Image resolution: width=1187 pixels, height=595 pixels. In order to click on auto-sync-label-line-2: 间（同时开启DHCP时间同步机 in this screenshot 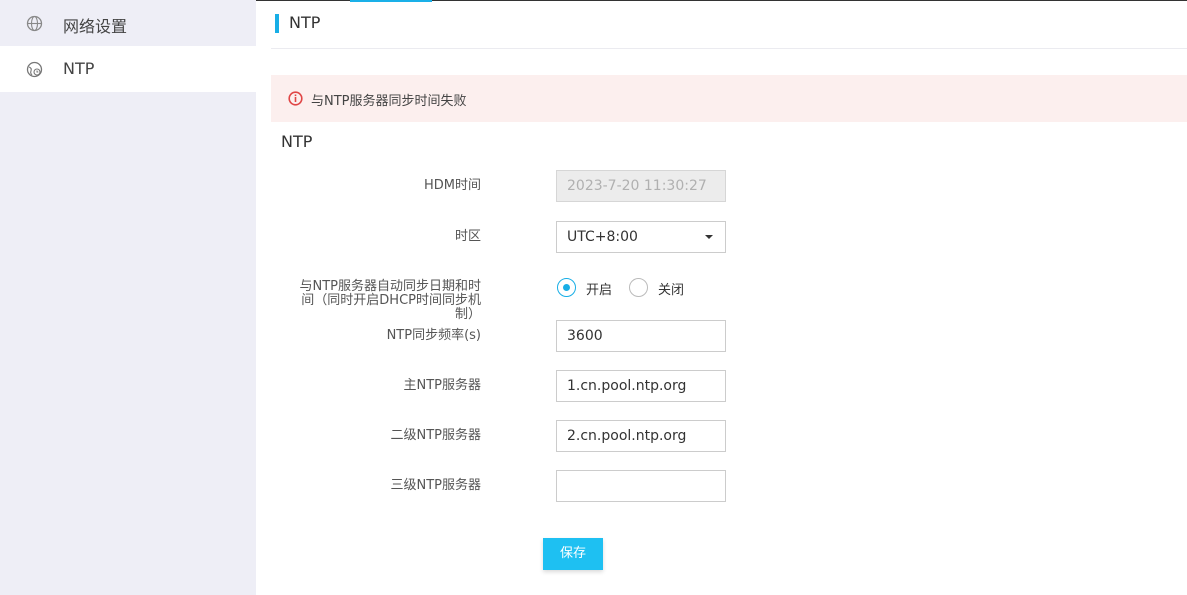, I will do `click(391, 300)`.